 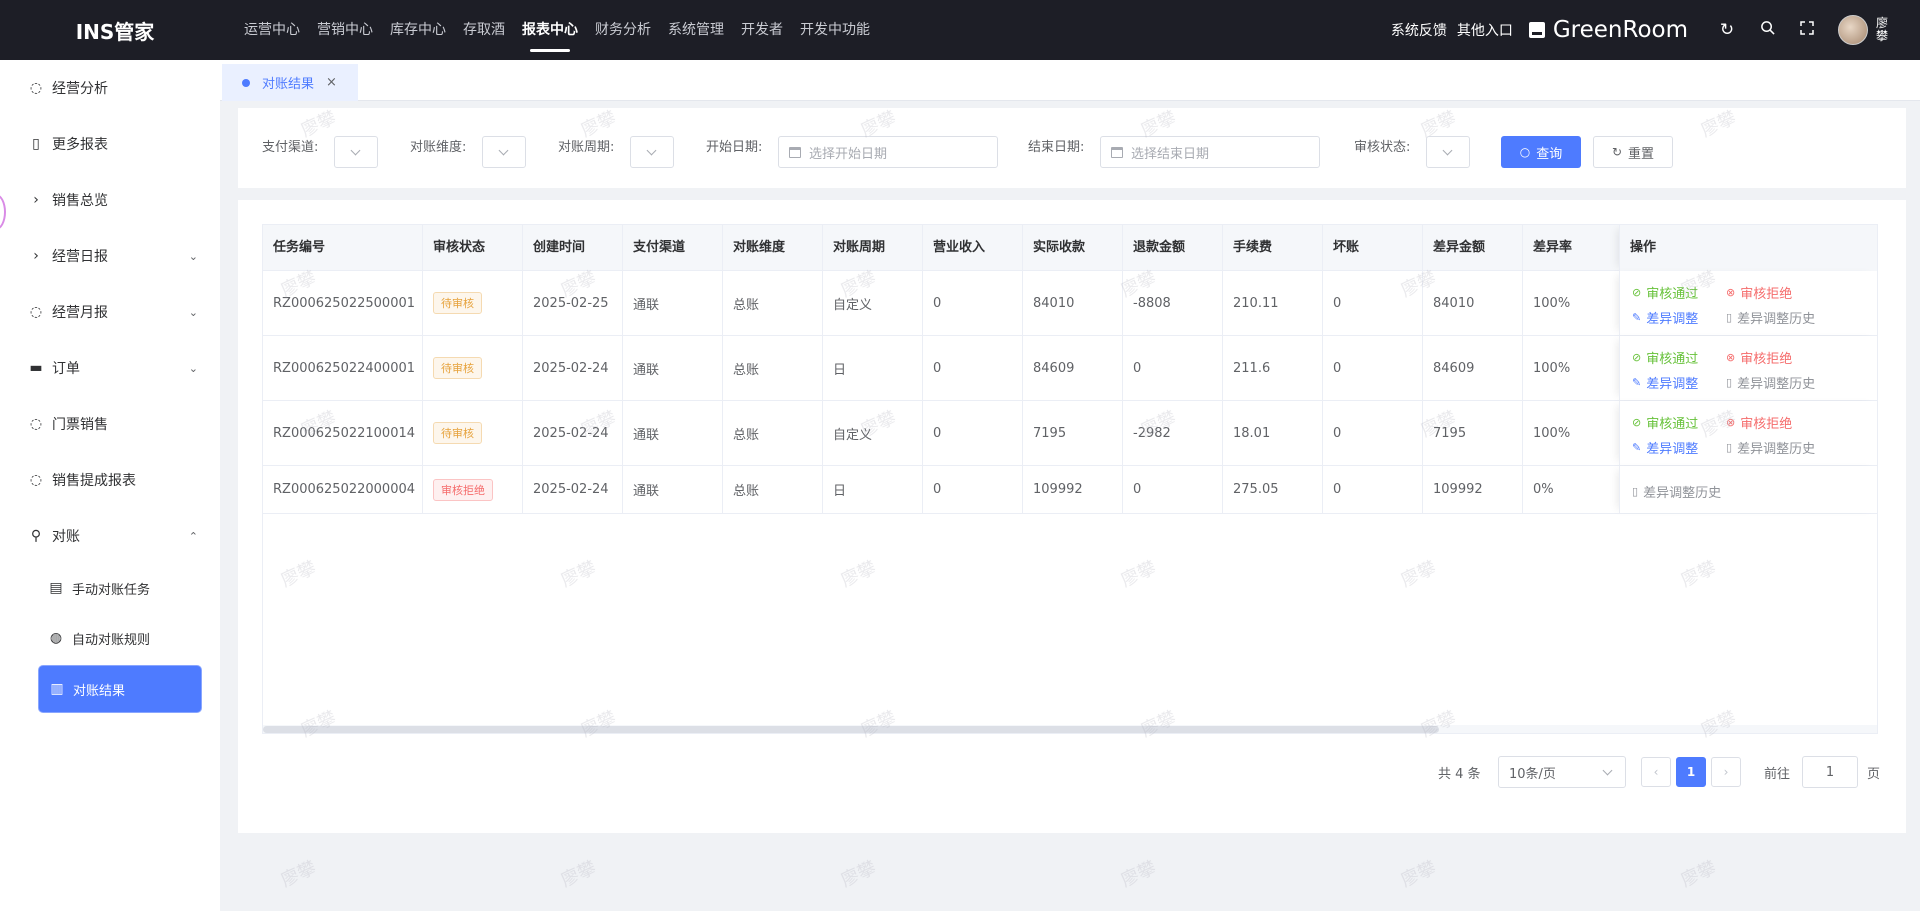 What do you see at coordinates (1373, 248) in the screenshot?
I see `column-bad-debt: 坏账` at bounding box center [1373, 248].